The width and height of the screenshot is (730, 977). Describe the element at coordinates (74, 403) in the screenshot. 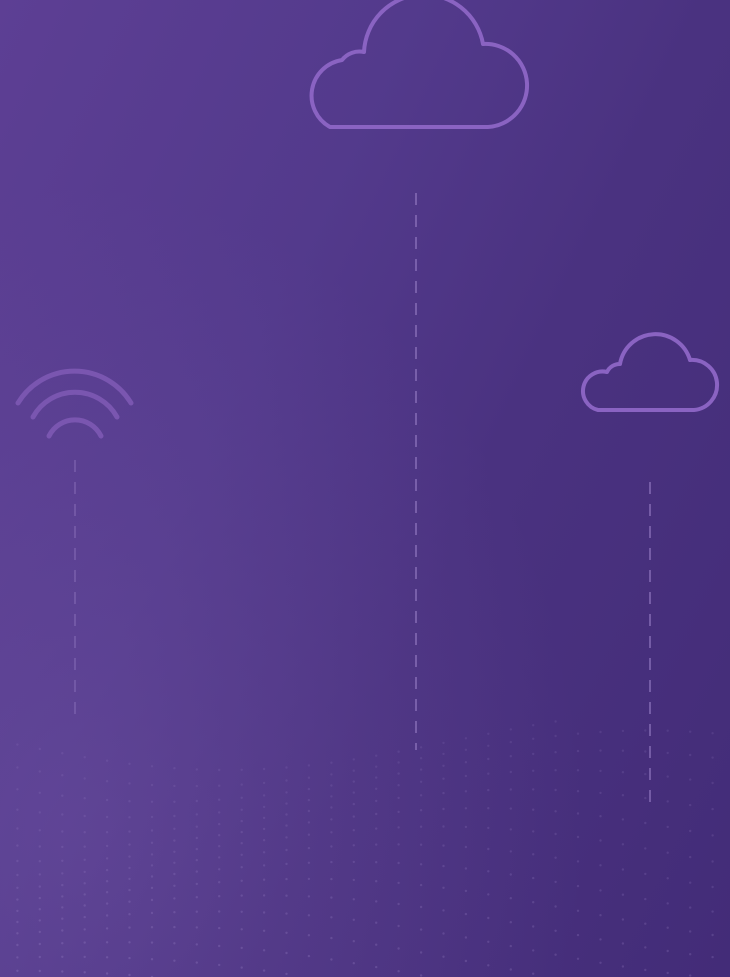

I see `wifi-icon` at that location.